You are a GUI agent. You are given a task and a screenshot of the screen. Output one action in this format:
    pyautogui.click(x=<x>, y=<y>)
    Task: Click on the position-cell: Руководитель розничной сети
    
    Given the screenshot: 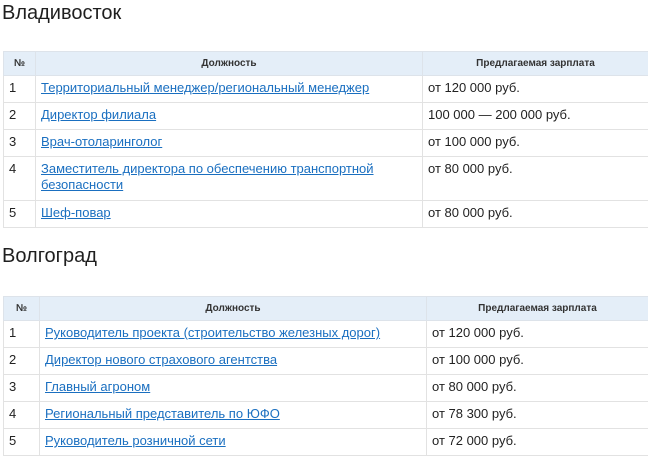 What is the action you would take?
    pyautogui.click(x=233, y=442)
    